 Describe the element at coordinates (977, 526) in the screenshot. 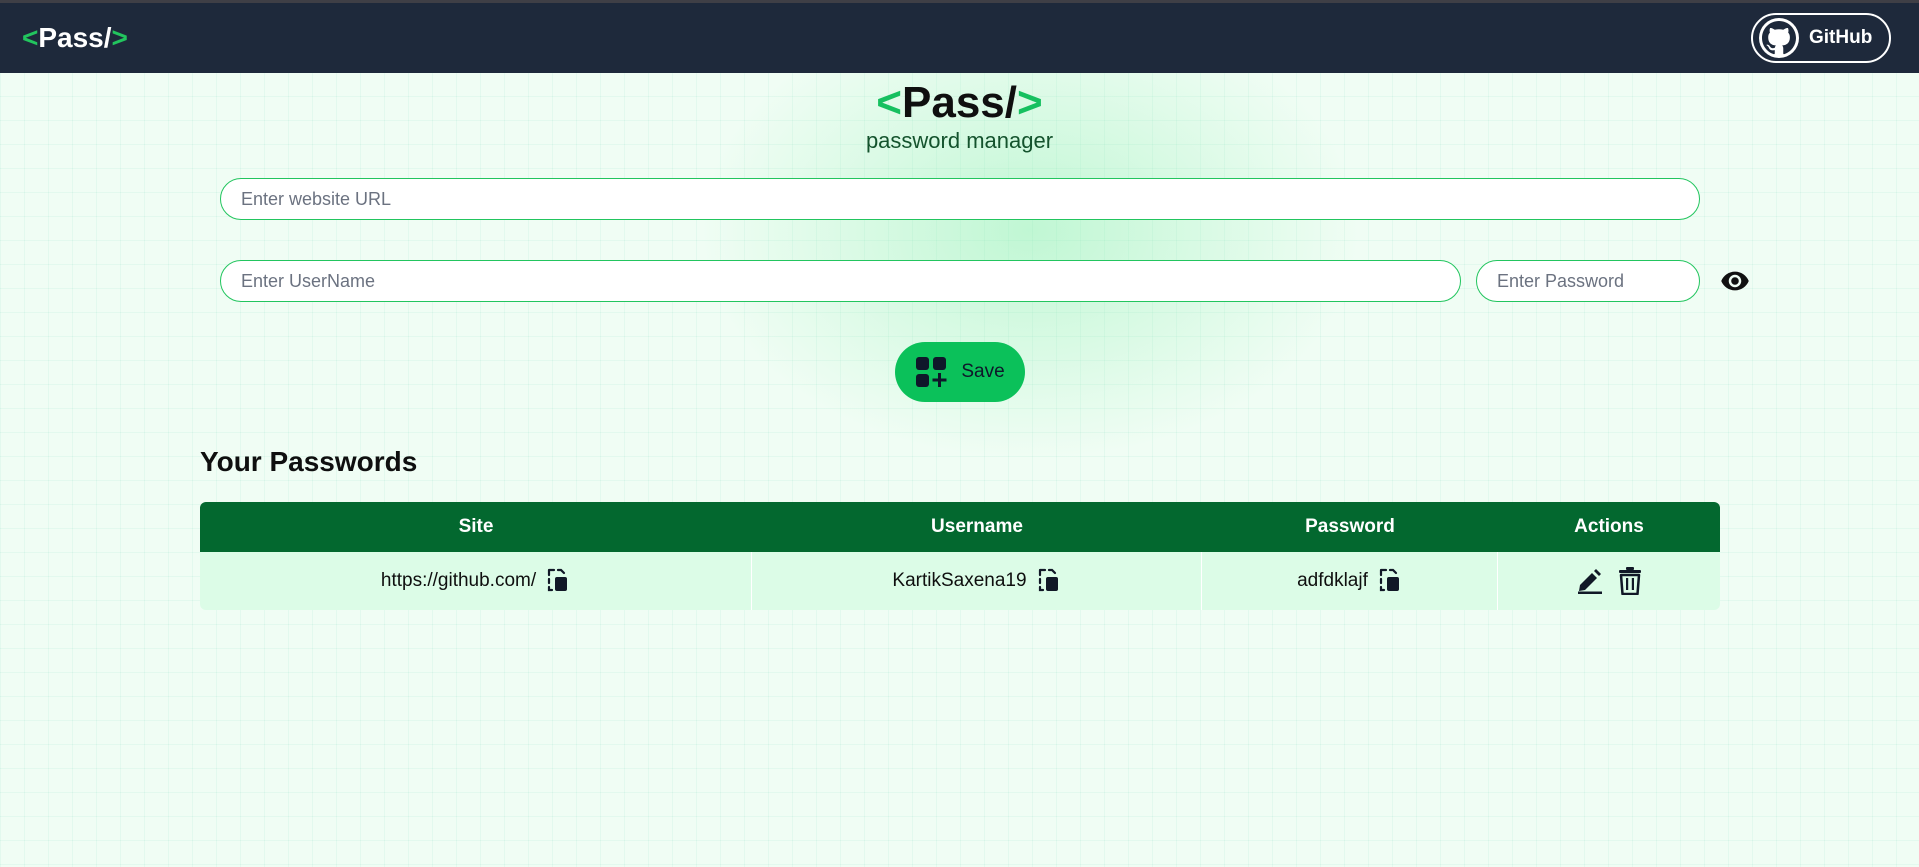

I see `column-header-username: Username` at that location.